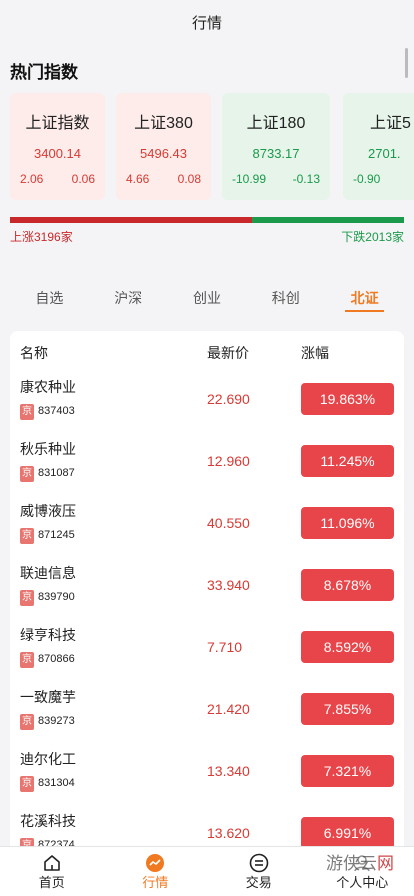 The width and height of the screenshot is (414, 896). I want to click on table-row: 绿亨科技 京 870866 7.710 8.592%, so click(207, 650).